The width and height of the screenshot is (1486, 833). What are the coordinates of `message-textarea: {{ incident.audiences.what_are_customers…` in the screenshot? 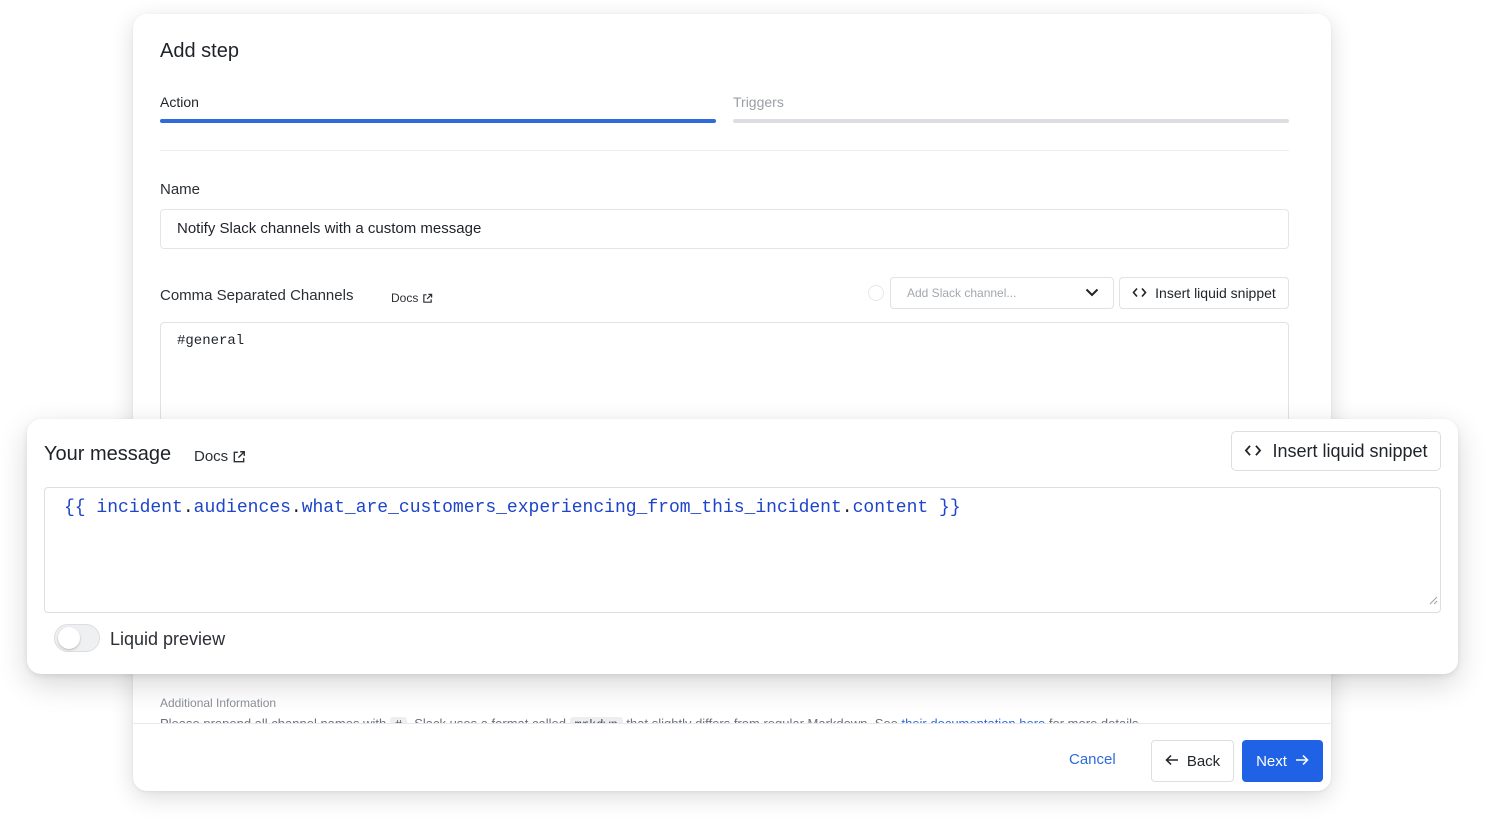 It's located at (742, 550).